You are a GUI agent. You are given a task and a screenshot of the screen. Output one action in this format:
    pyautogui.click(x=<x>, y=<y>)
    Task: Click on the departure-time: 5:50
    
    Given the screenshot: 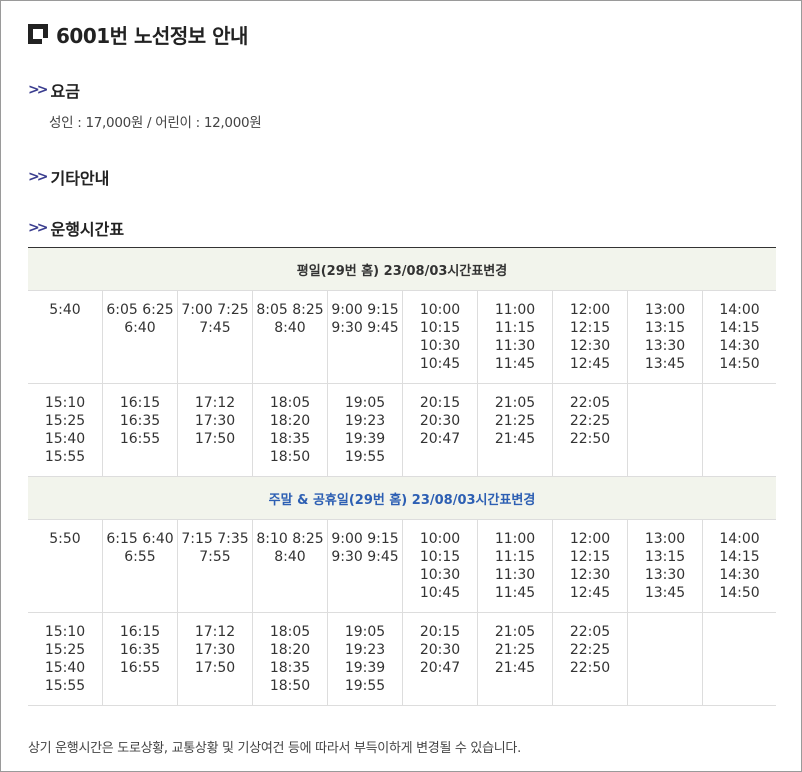 What is the action you would take?
    pyautogui.click(x=65, y=539)
    